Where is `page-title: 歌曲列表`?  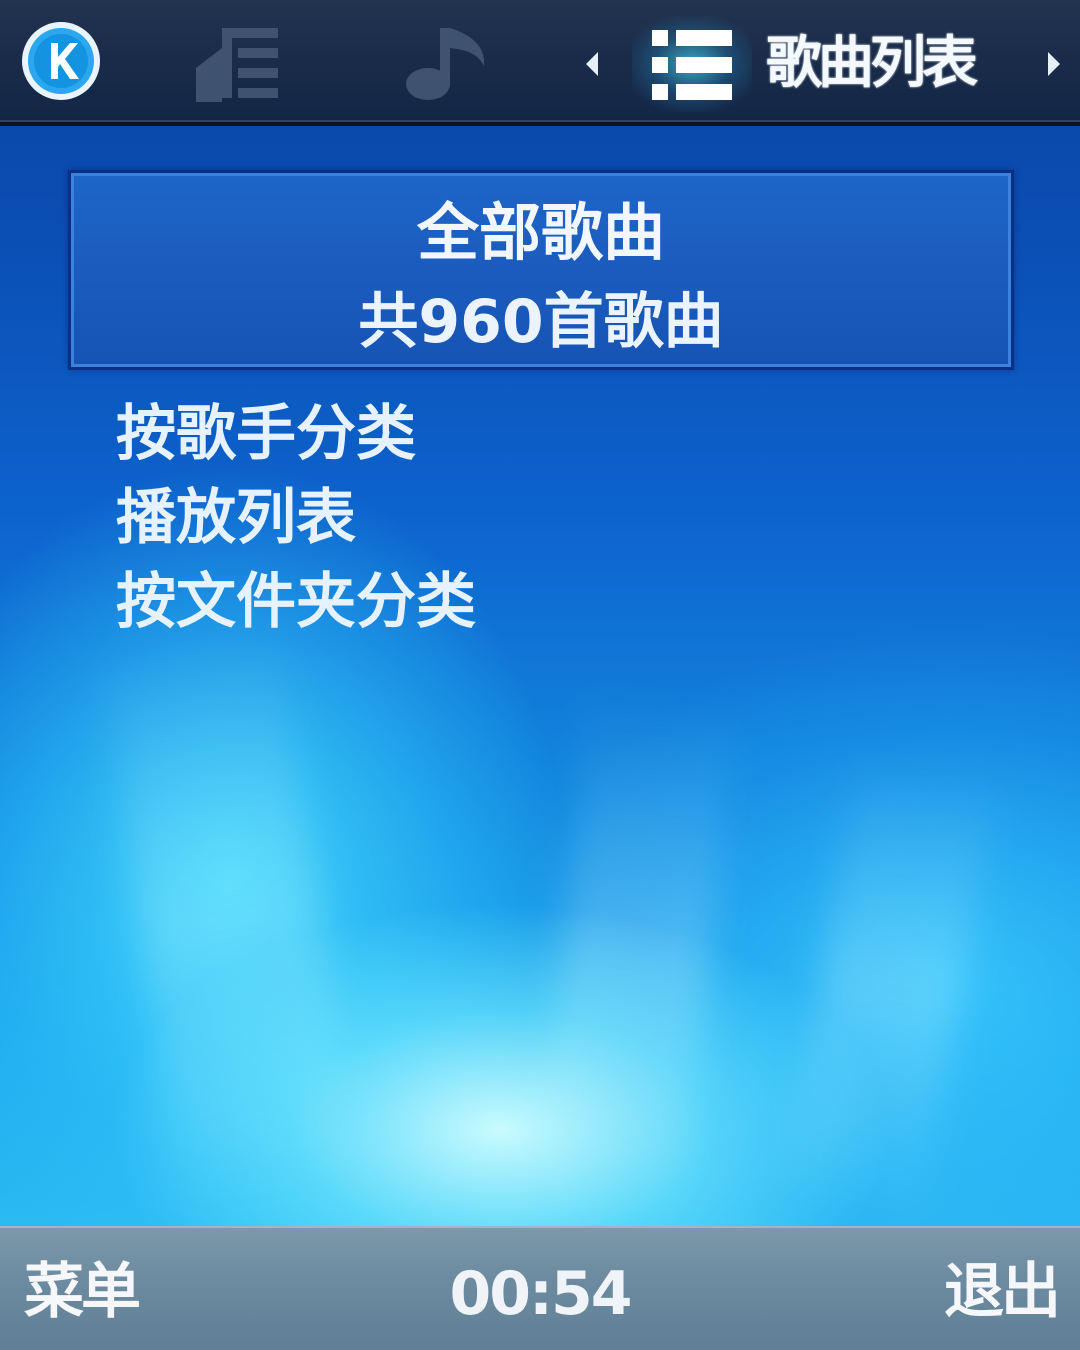
page-title: 歌曲列表 is located at coordinates (872, 63).